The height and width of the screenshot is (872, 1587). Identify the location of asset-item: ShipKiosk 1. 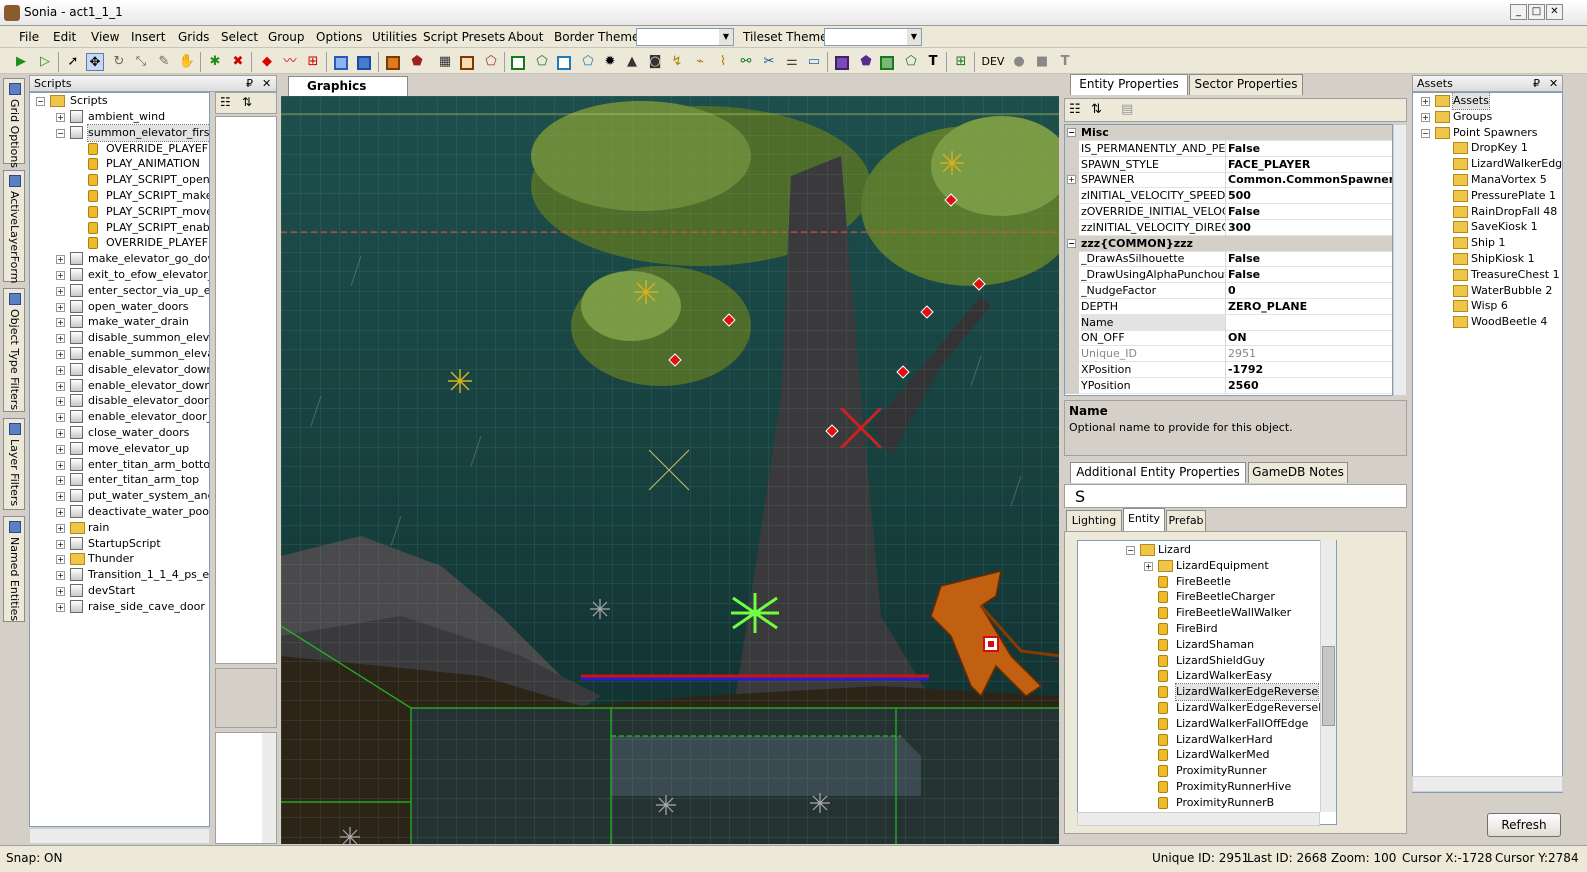
(1487, 259).